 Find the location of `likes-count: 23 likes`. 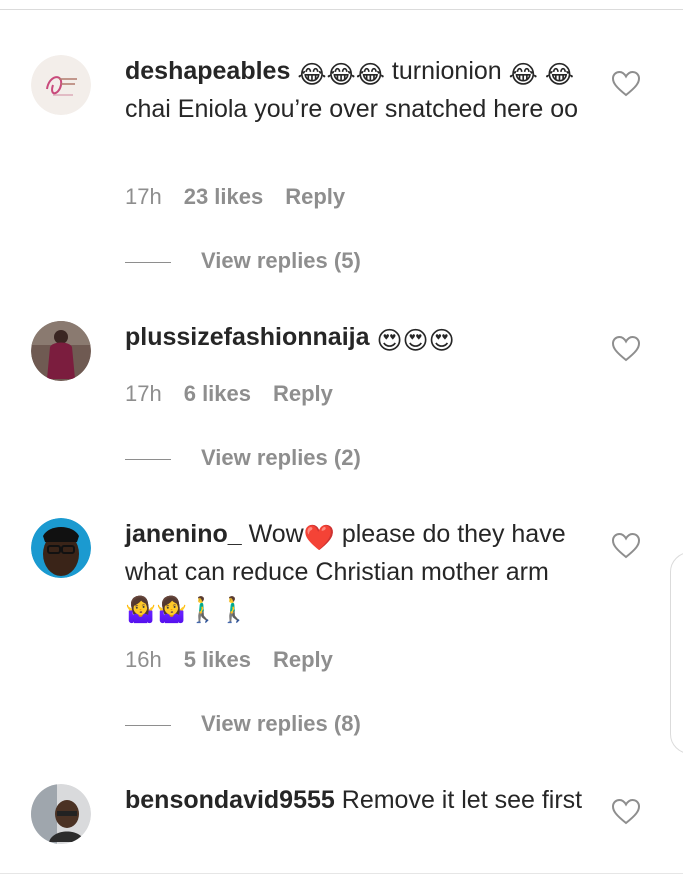

likes-count: 23 likes is located at coordinates (224, 196).